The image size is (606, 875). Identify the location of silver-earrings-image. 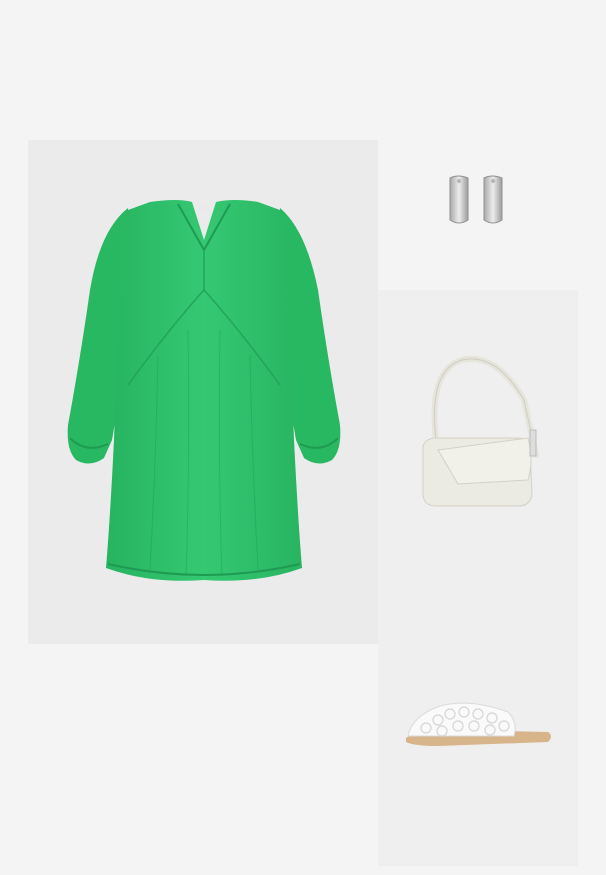
(476, 199).